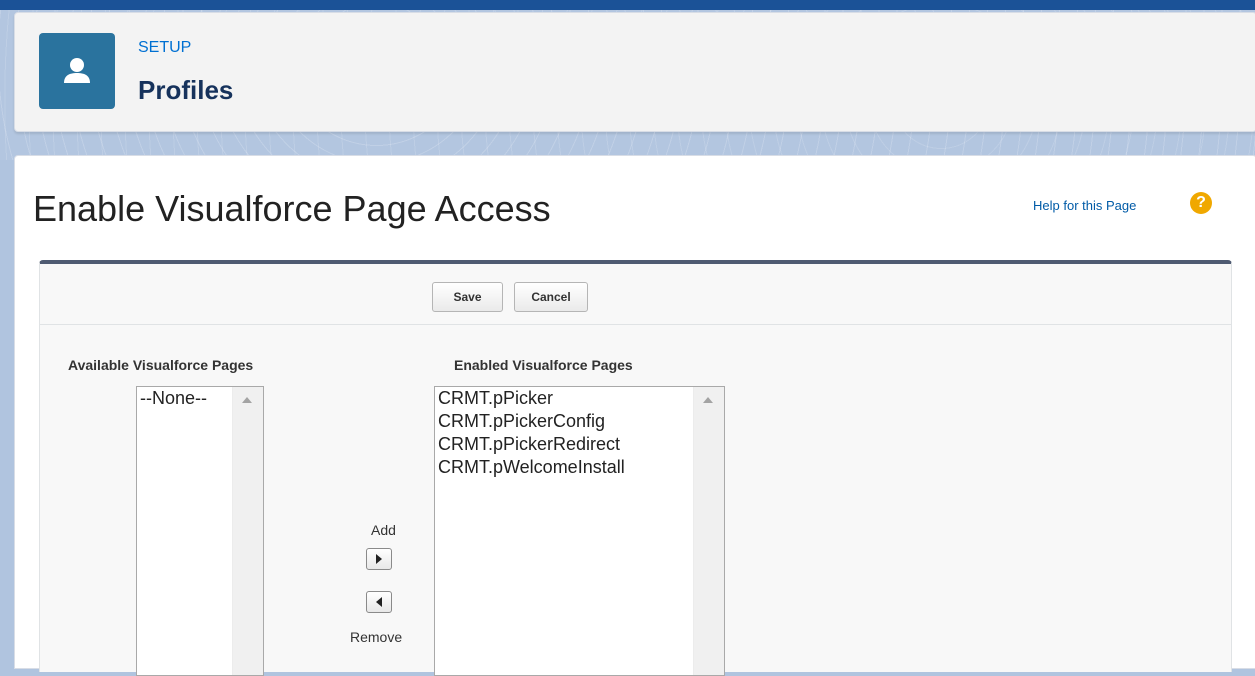 The image size is (1255, 676). I want to click on list-item: CRMT.pPickerRedirect, so click(579, 444).